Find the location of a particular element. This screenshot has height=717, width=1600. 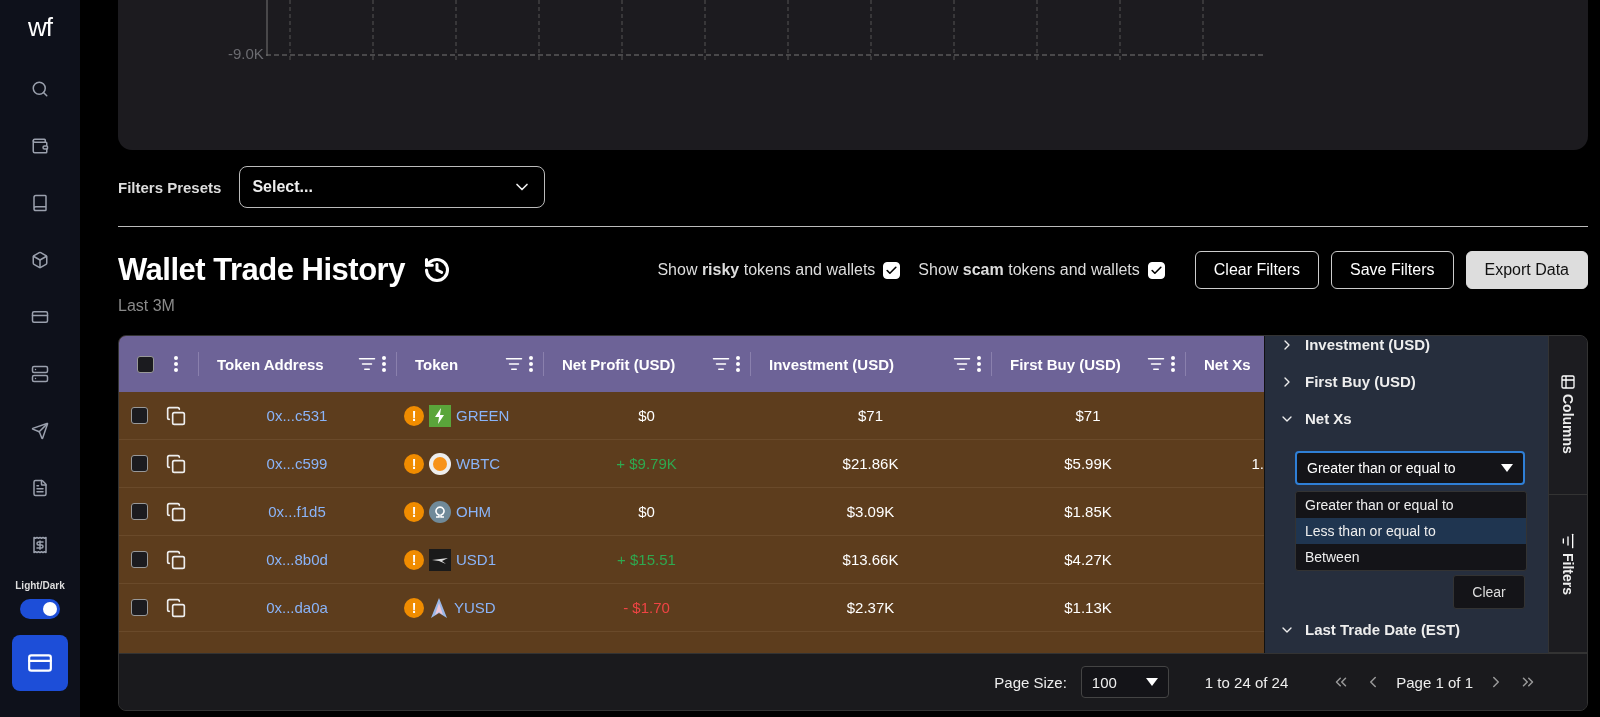

omega-logo-icon is located at coordinates (440, 511).